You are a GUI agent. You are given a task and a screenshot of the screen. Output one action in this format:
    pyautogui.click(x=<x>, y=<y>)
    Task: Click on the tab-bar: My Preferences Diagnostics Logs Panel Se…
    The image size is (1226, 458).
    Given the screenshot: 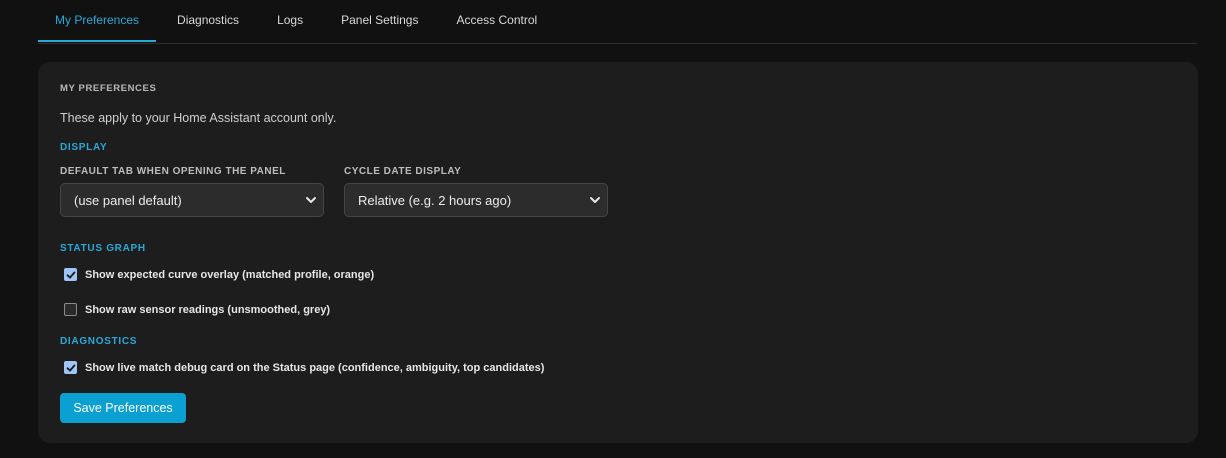 What is the action you would take?
    pyautogui.click(x=617, y=22)
    